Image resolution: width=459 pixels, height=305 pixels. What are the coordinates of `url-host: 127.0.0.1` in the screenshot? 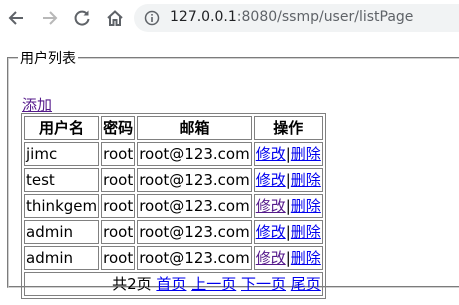 It's located at (203, 17).